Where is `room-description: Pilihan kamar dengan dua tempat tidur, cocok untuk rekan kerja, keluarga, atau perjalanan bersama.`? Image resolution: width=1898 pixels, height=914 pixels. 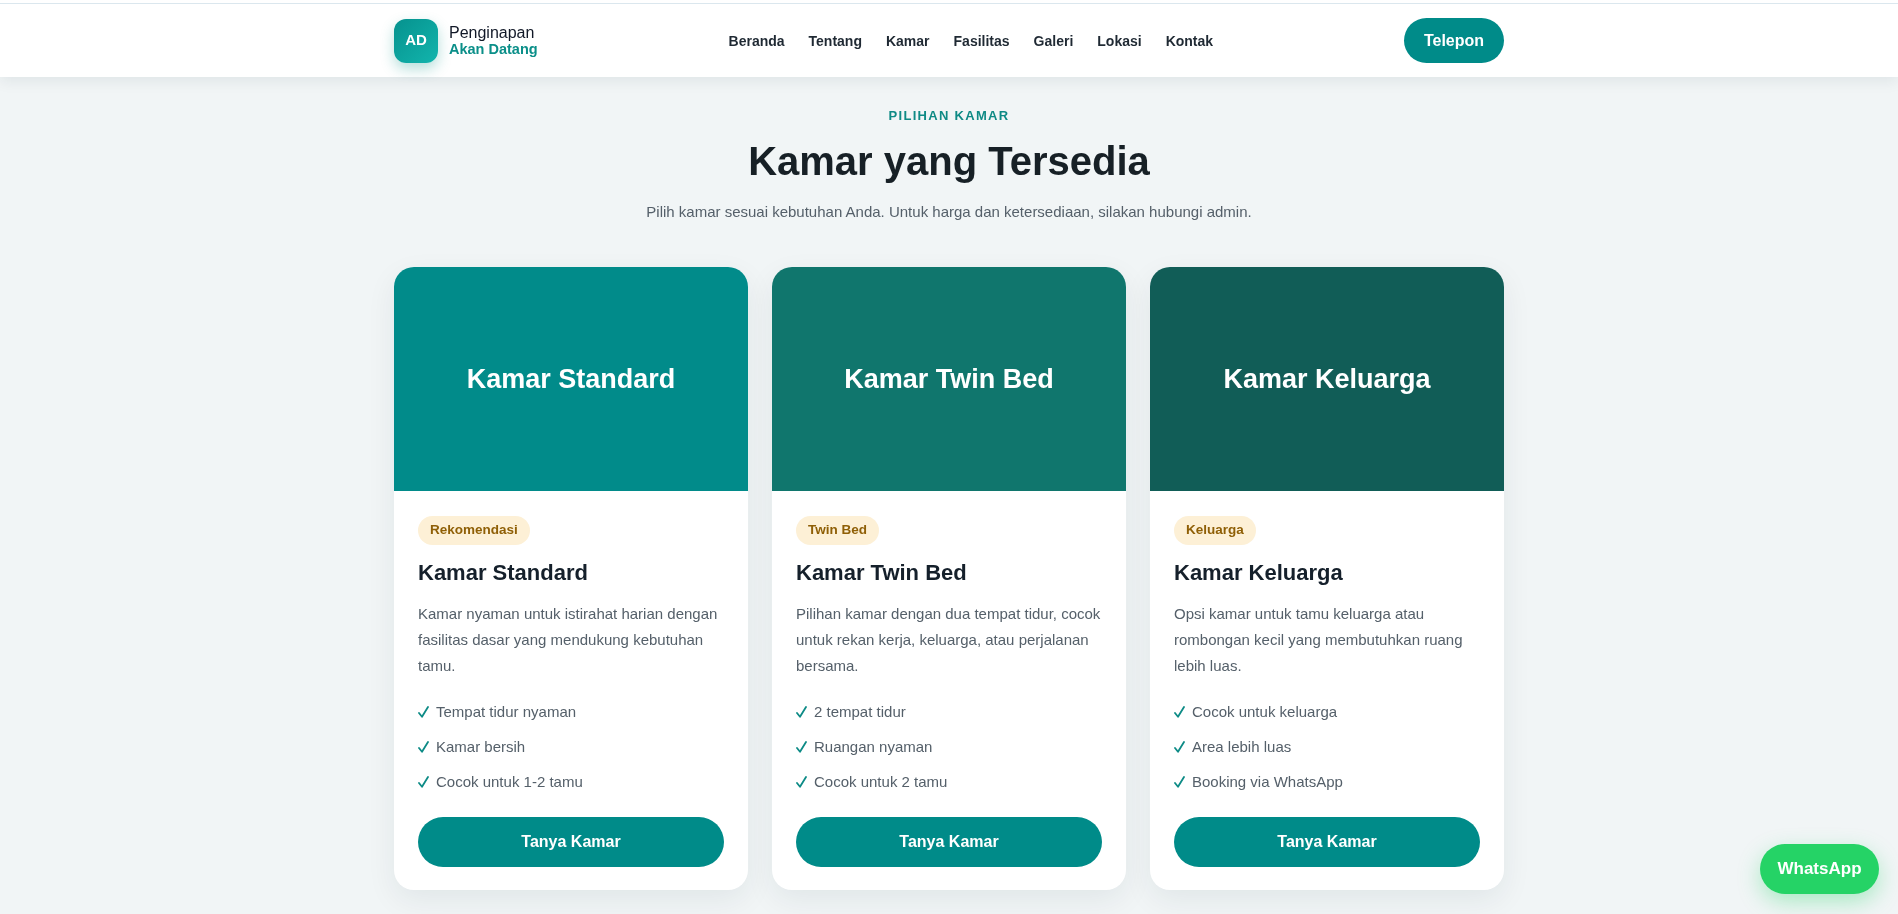
room-description: Pilihan kamar dengan dua tempat tidur, cocok untuk rekan kerja, keluarga, atau perjalanan bersama. is located at coordinates (949, 640).